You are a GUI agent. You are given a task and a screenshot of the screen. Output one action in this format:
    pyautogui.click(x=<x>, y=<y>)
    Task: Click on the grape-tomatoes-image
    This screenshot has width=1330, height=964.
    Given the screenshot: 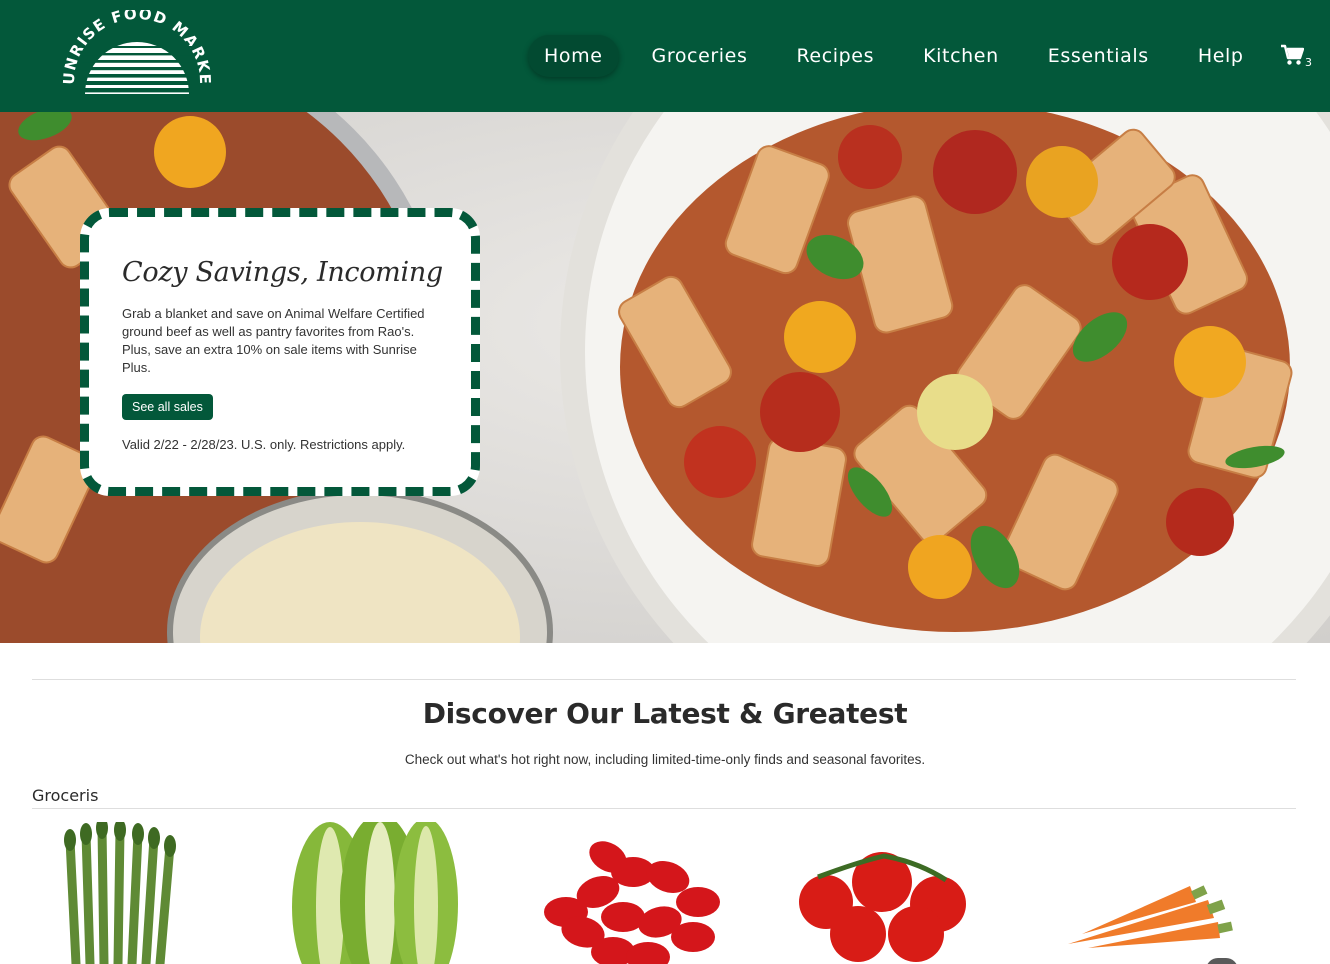 What is the action you would take?
    pyautogui.click(x=633, y=893)
    